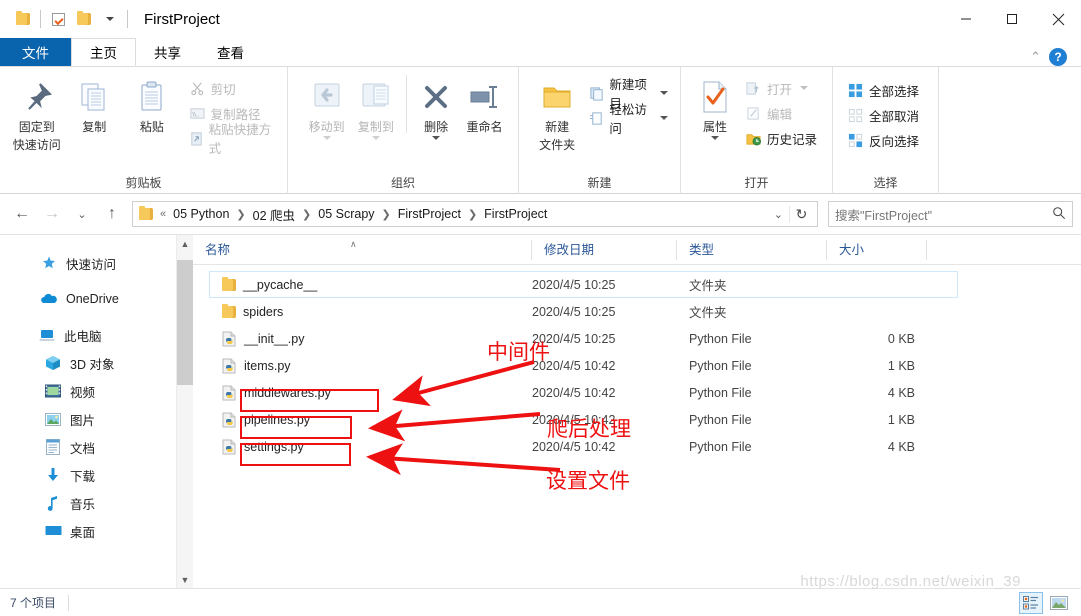  Describe the element at coordinates (371, 420) in the screenshot. I see `file-name-cell: pipelines.py` at that location.